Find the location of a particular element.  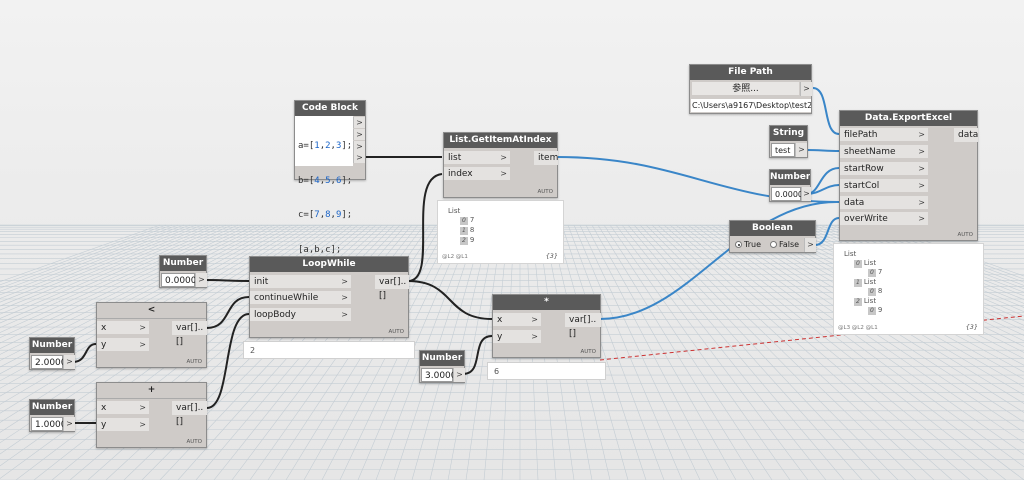

input-port-list: list > is located at coordinates (477, 158).